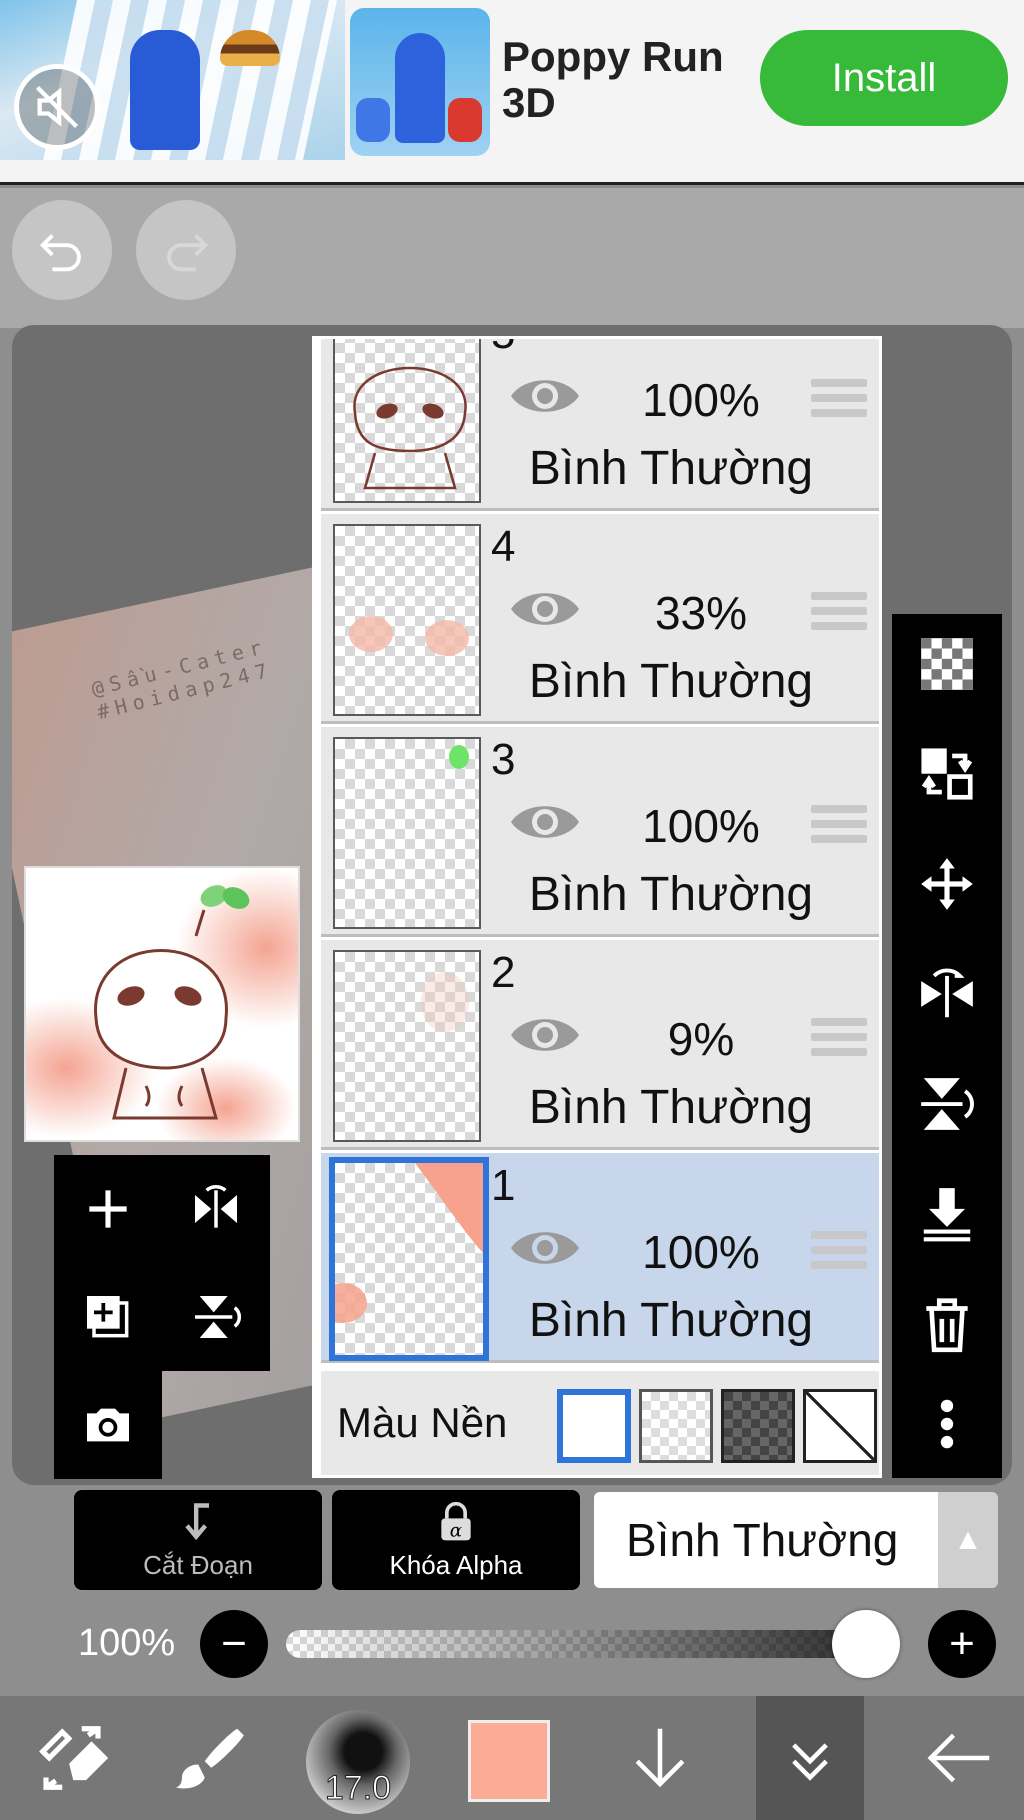  What do you see at coordinates (198, 1540) in the screenshot?
I see `clipping-button: Cắt Đoạn` at bounding box center [198, 1540].